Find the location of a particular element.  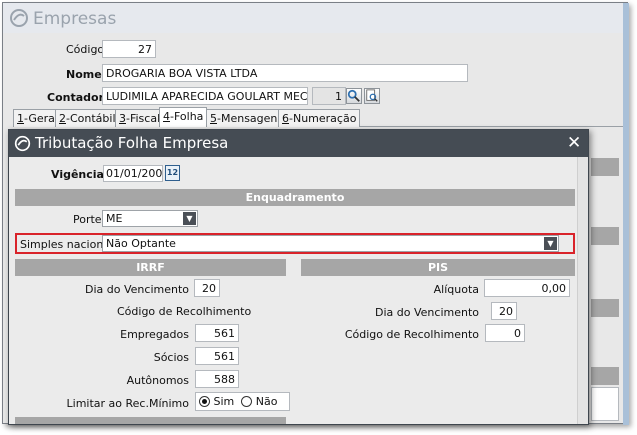

empregados-label: Empregados is located at coordinates (154, 334).